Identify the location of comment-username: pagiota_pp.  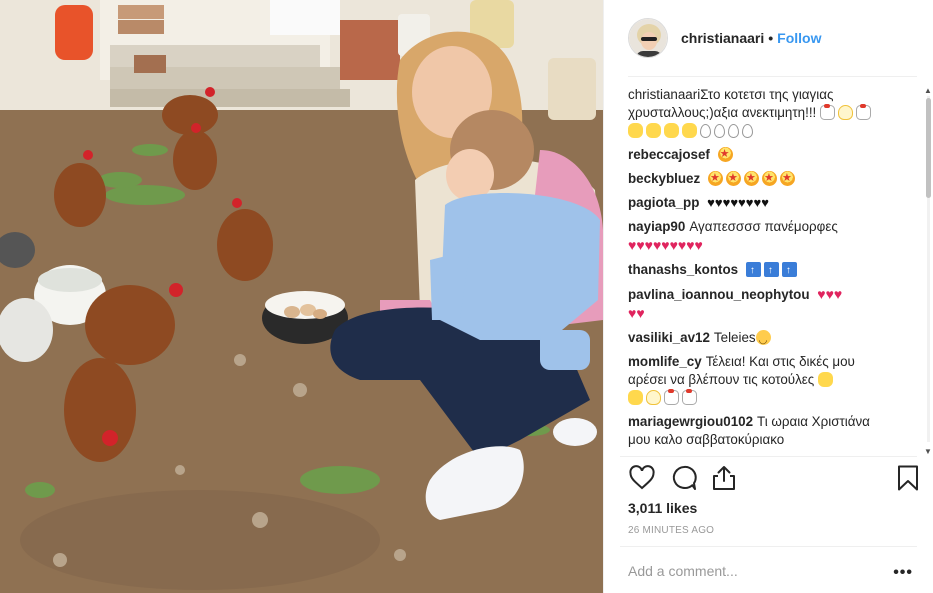
(663, 202).